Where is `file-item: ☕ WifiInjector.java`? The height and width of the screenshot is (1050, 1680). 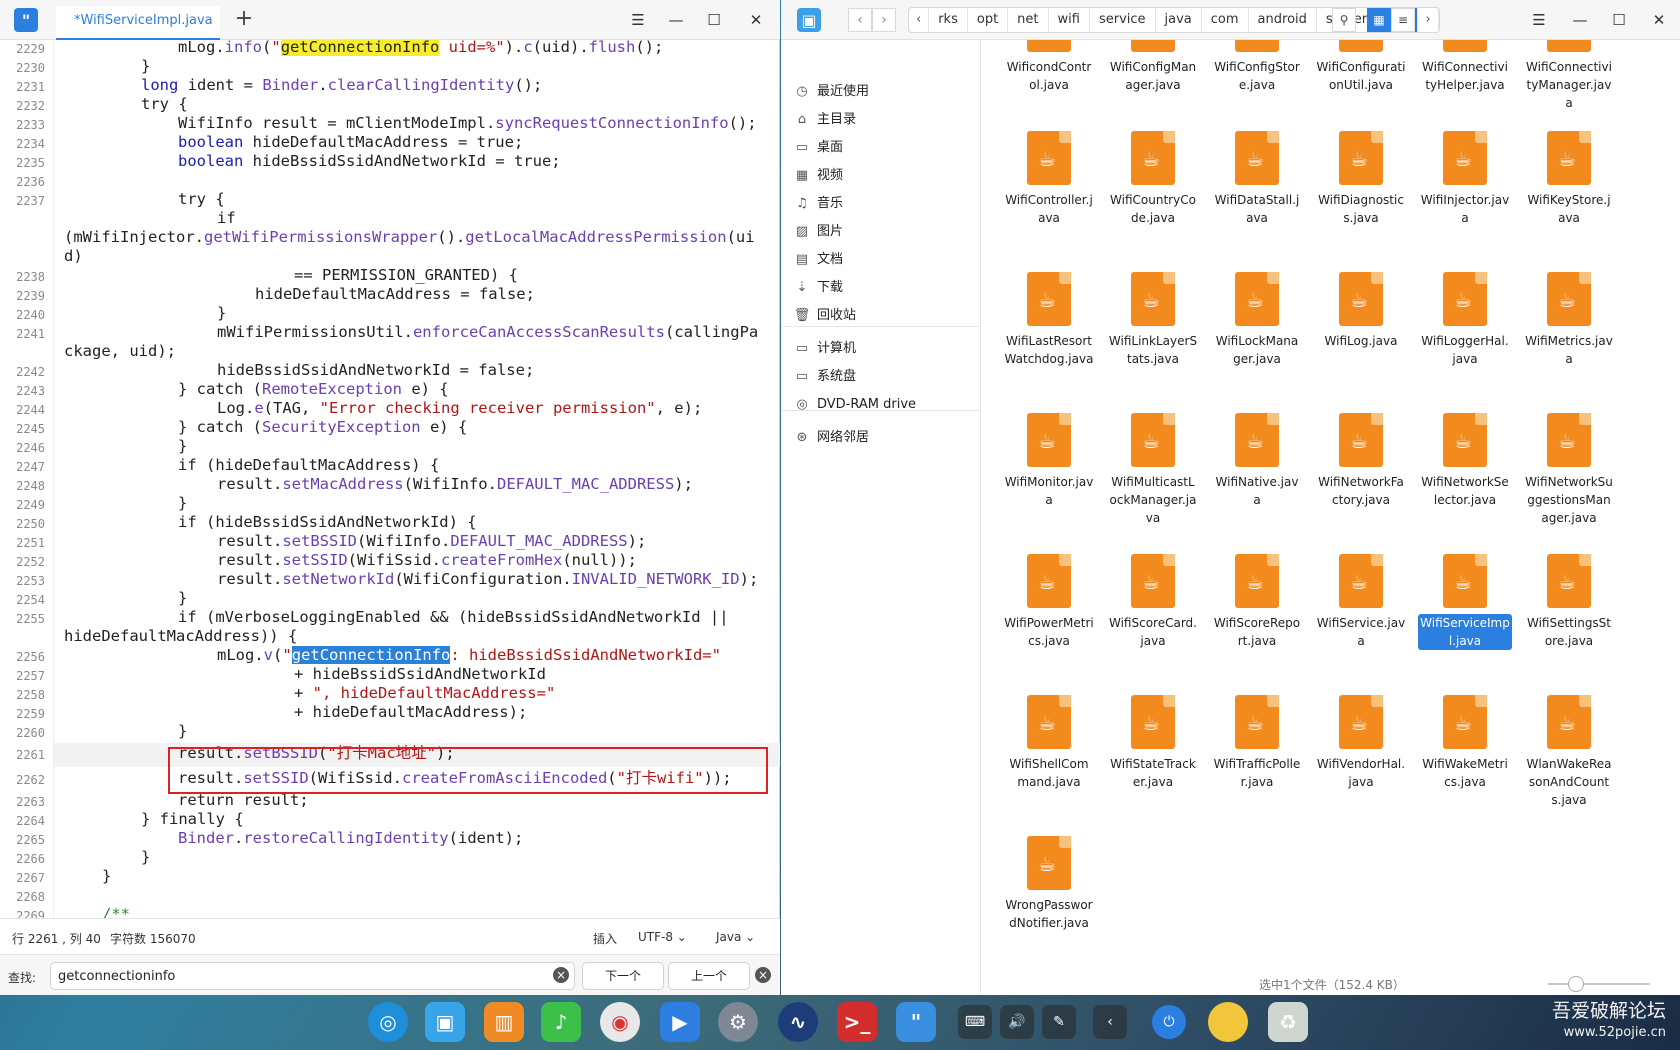 file-item: ☕ WifiInjector.java is located at coordinates (1465, 179).